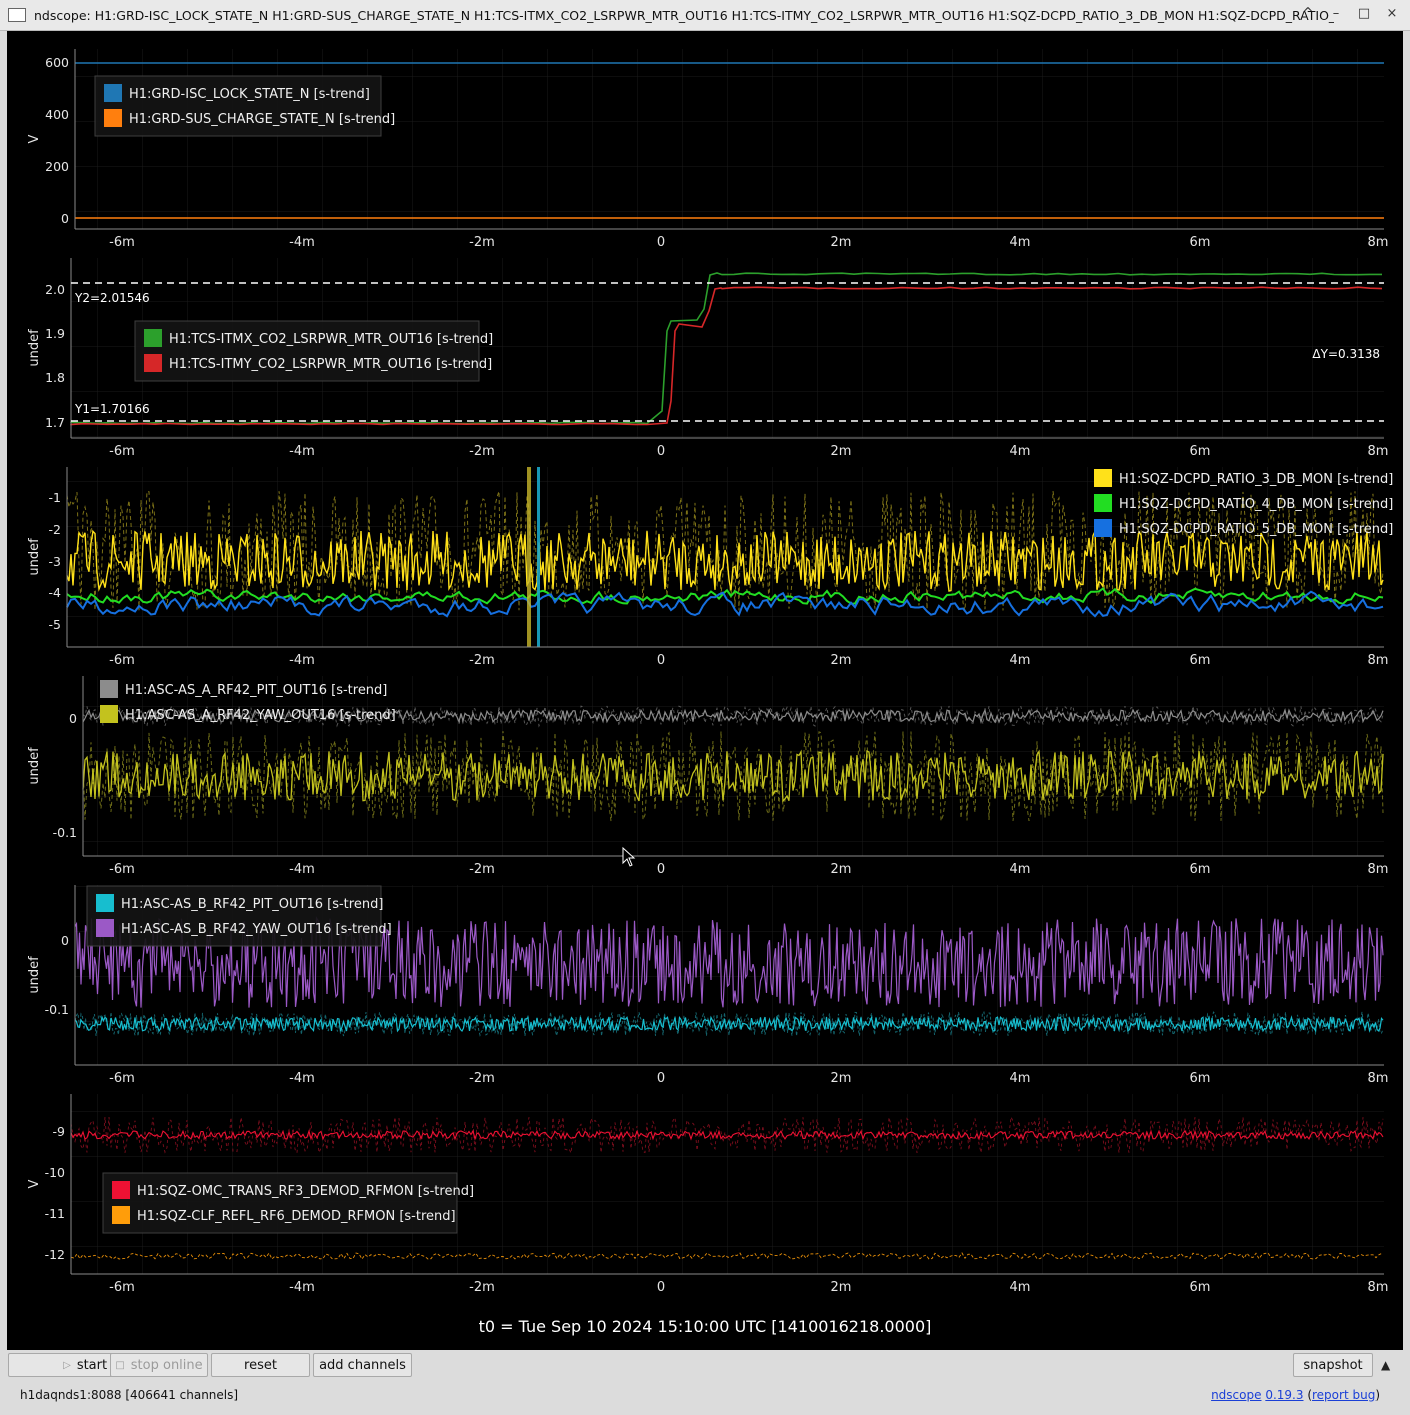 This screenshot has width=1410, height=1415. Describe the element at coordinates (1385, 1365) in the screenshot. I see `expand-arrow-icon: ▲` at that location.